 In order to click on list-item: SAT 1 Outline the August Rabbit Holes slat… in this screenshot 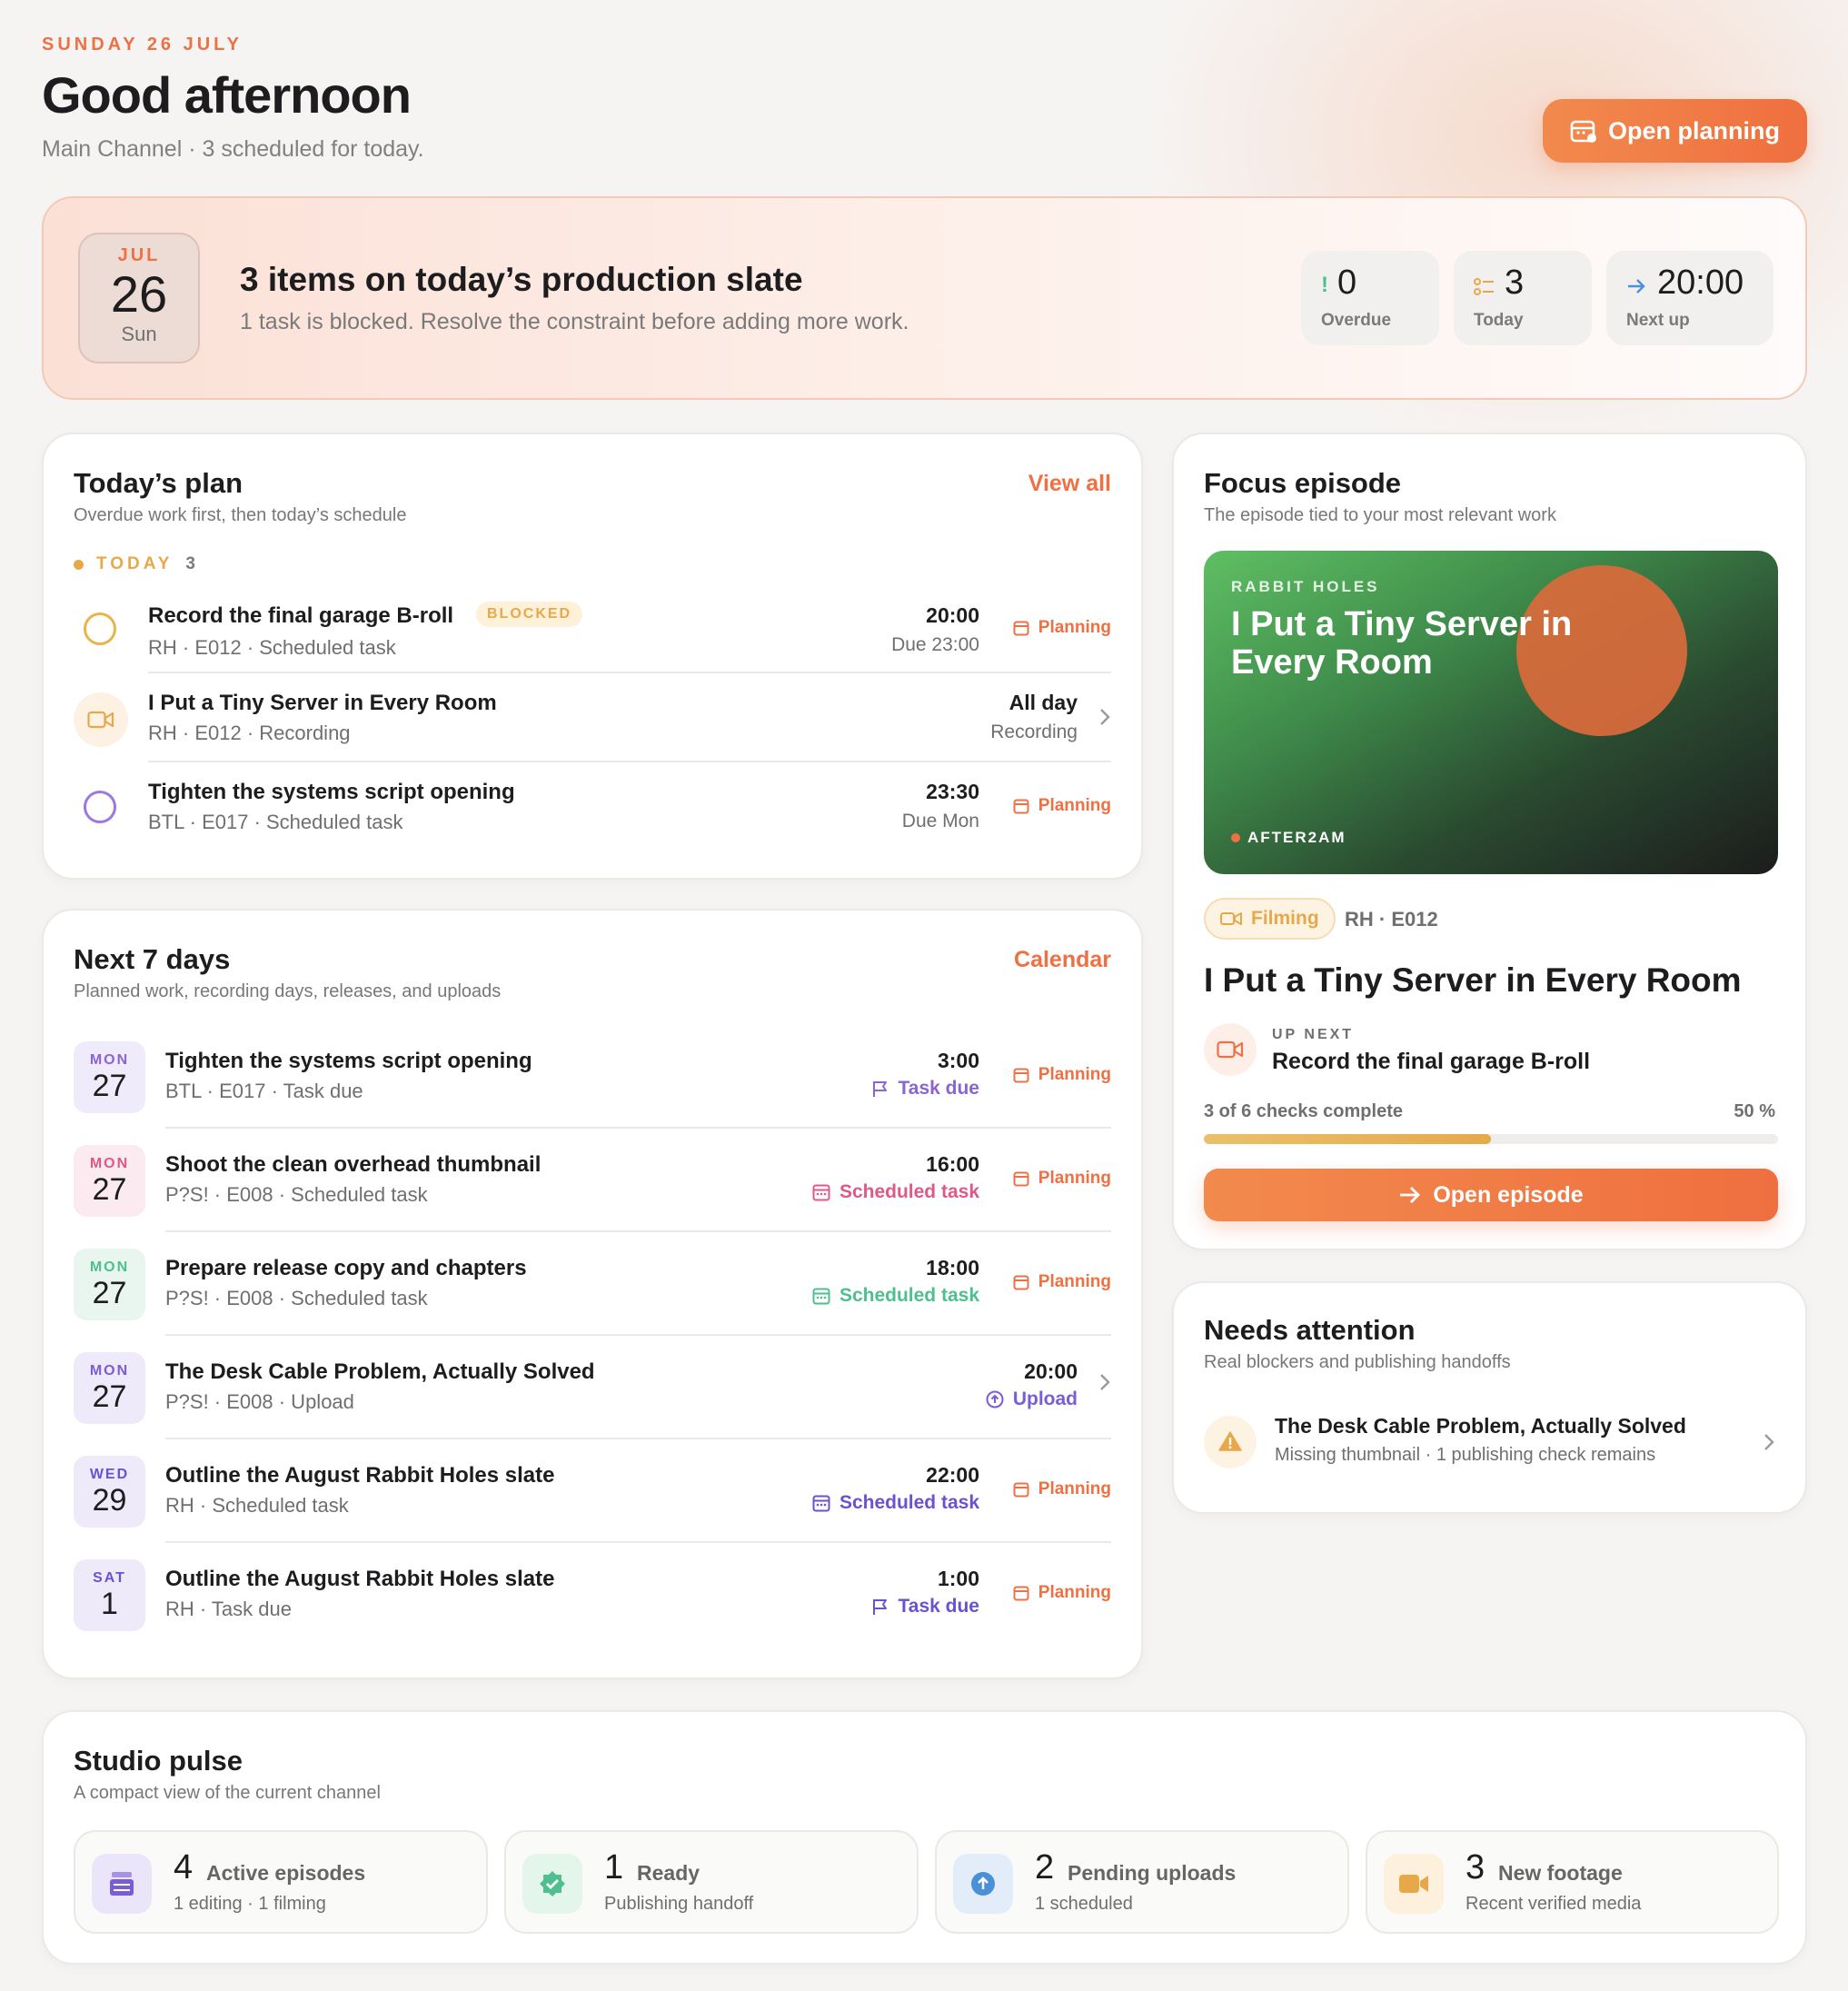, I will do `click(592, 1606)`.